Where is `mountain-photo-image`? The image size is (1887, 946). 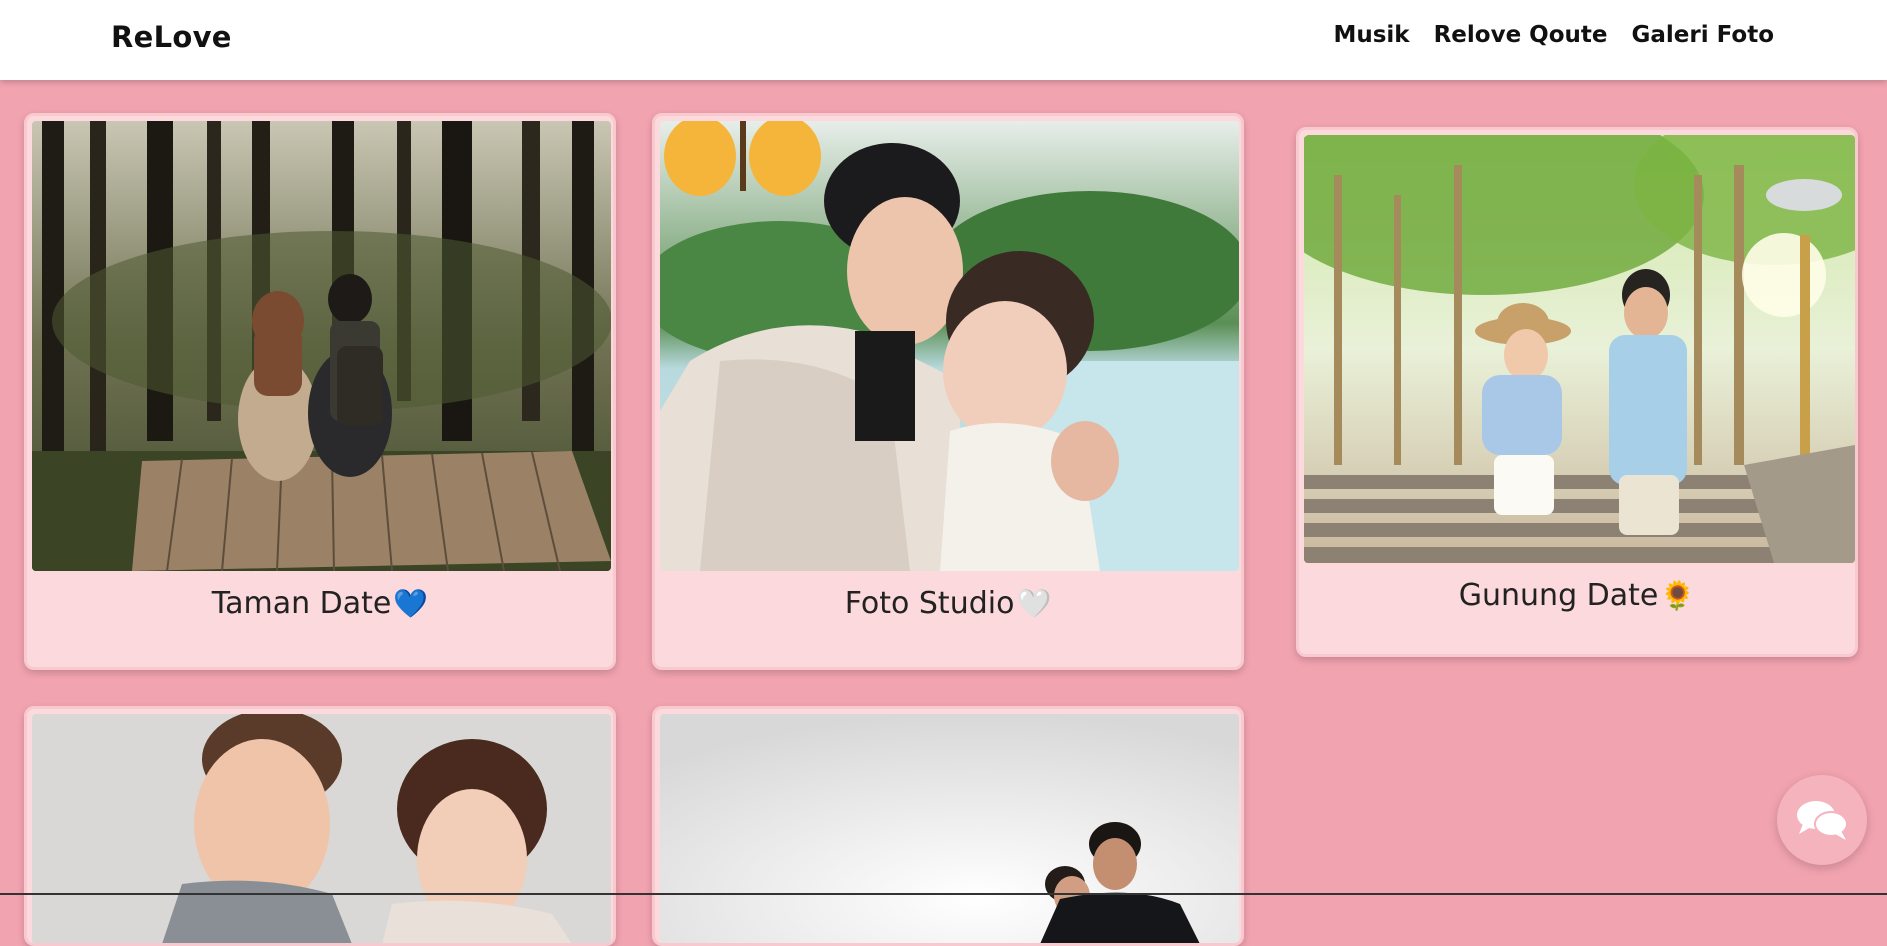 mountain-photo-image is located at coordinates (1579, 349).